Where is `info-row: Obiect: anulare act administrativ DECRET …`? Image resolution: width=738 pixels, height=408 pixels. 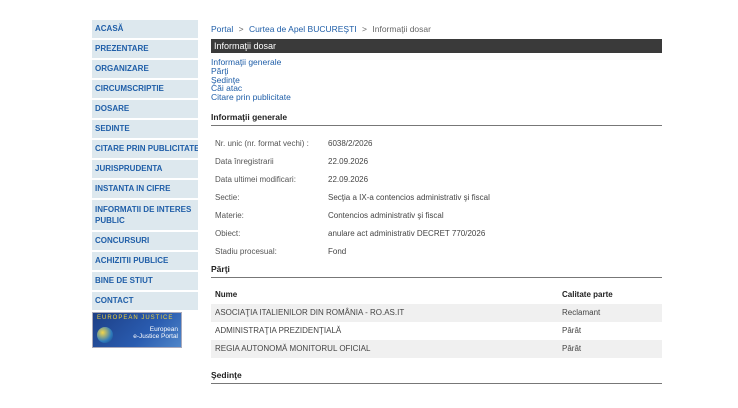 info-row: Obiect: anulare act administrativ DECRET … is located at coordinates (436, 234).